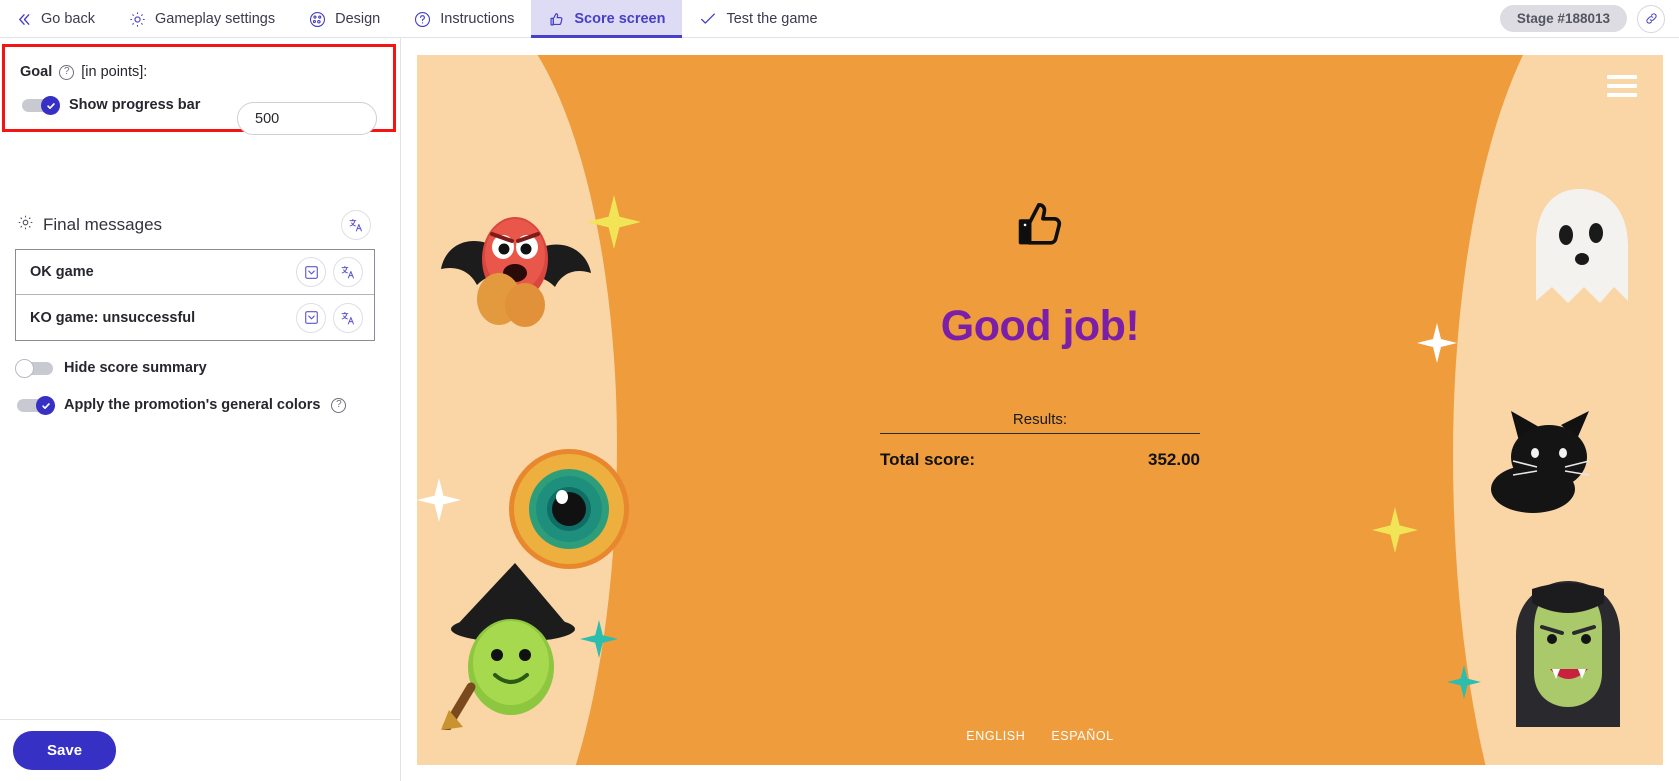 The height and width of the screenshot is (781, 1679). What do you see at coordinates (62, 272) in the screenshot?
I see `message-label: OK game` at bounding box center [62, 272].